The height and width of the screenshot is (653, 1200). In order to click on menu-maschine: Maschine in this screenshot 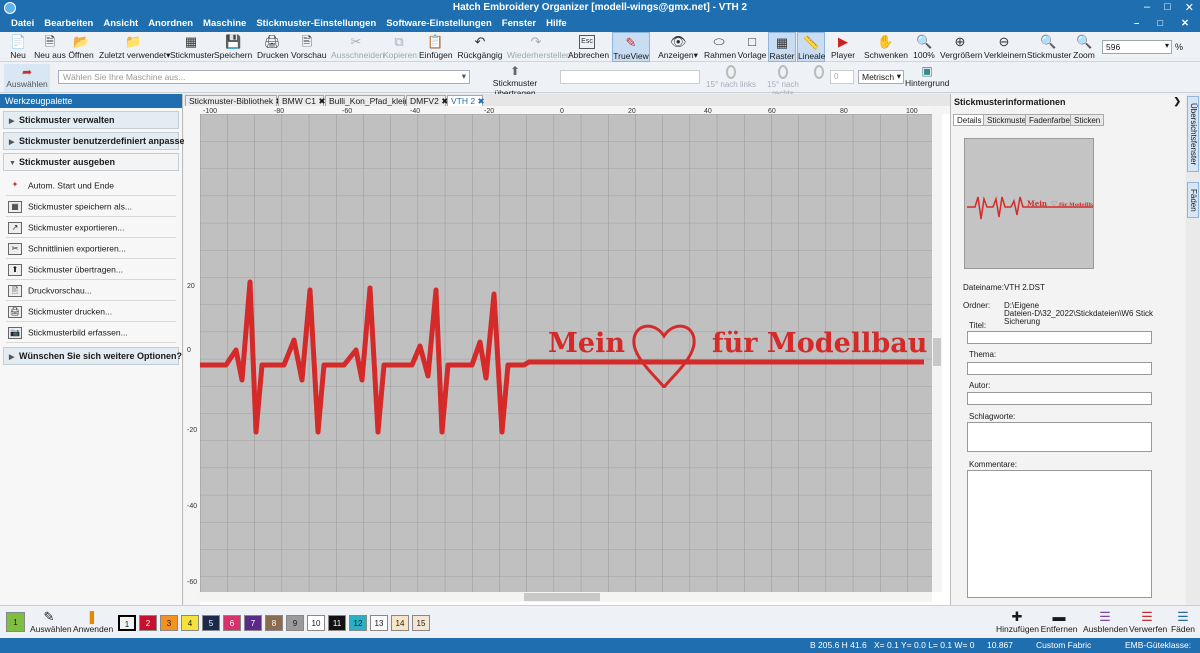, I will do `click(224, 24)`.